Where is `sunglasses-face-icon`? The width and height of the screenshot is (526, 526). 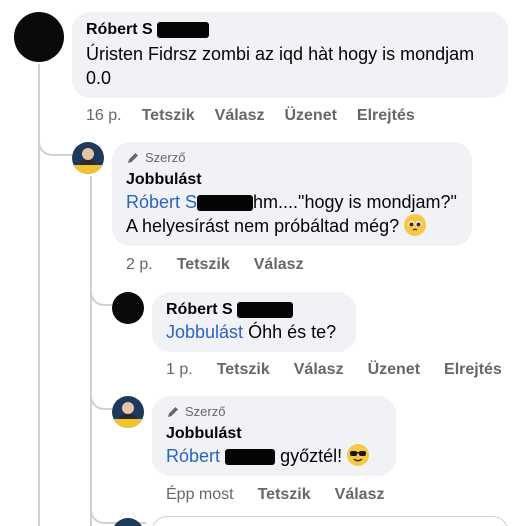
sunglasses-face-icon is located at coordinates (358, 455).